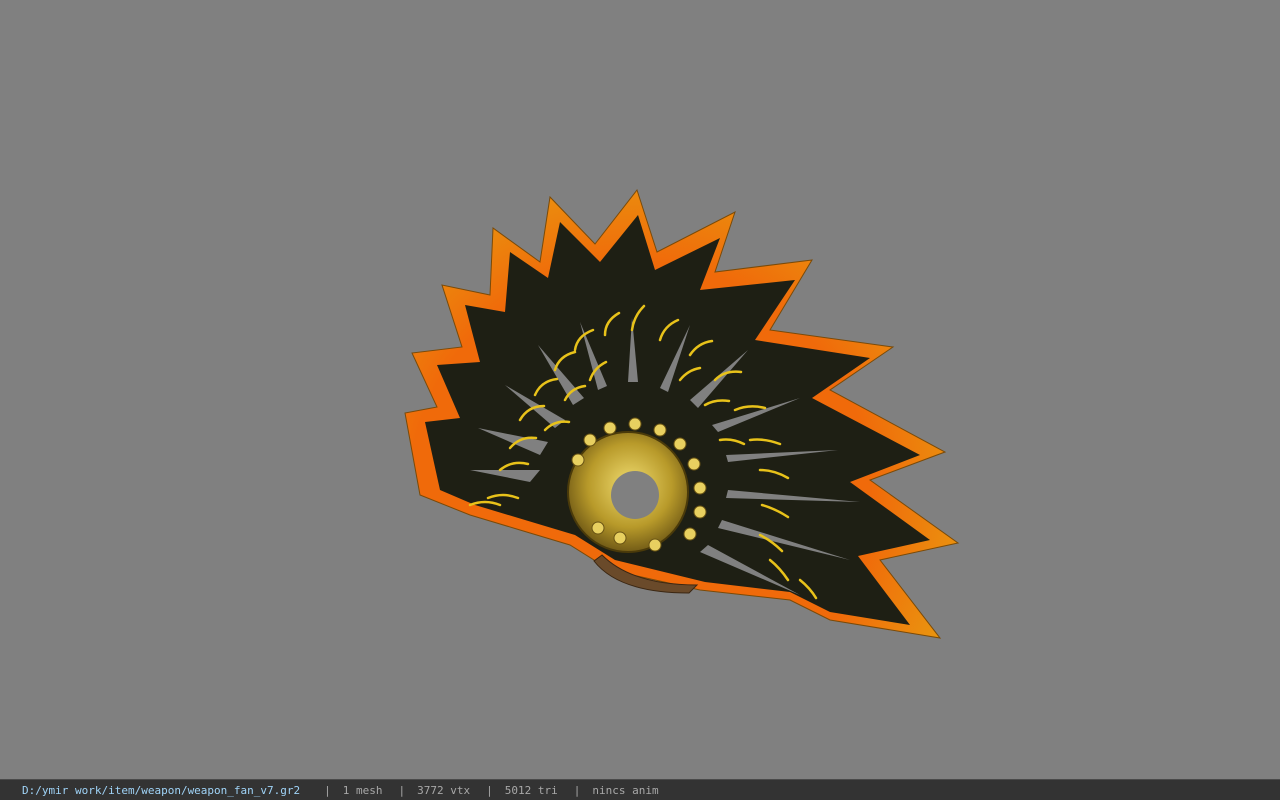  What do you see at coordinates (362, 790) in the screenshot?
I see `mesh-count-label: 1 mesh` at bounding box center [362, 790].